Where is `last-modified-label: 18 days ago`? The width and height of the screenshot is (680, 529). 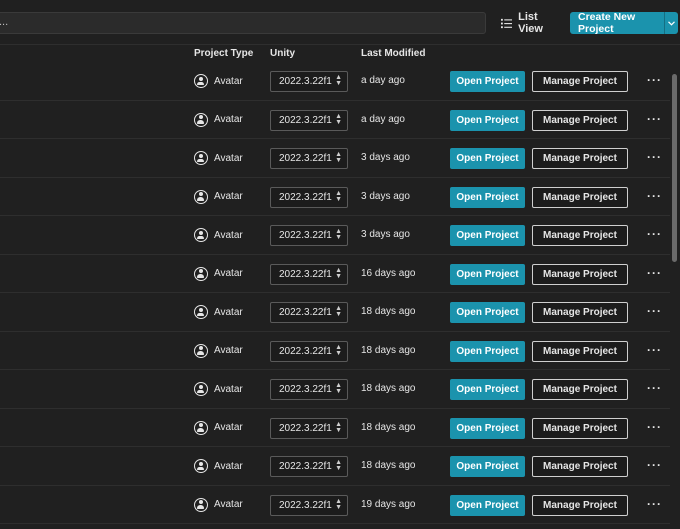 last-modified-label: 18 days ago is located at coordinates (388, 427).